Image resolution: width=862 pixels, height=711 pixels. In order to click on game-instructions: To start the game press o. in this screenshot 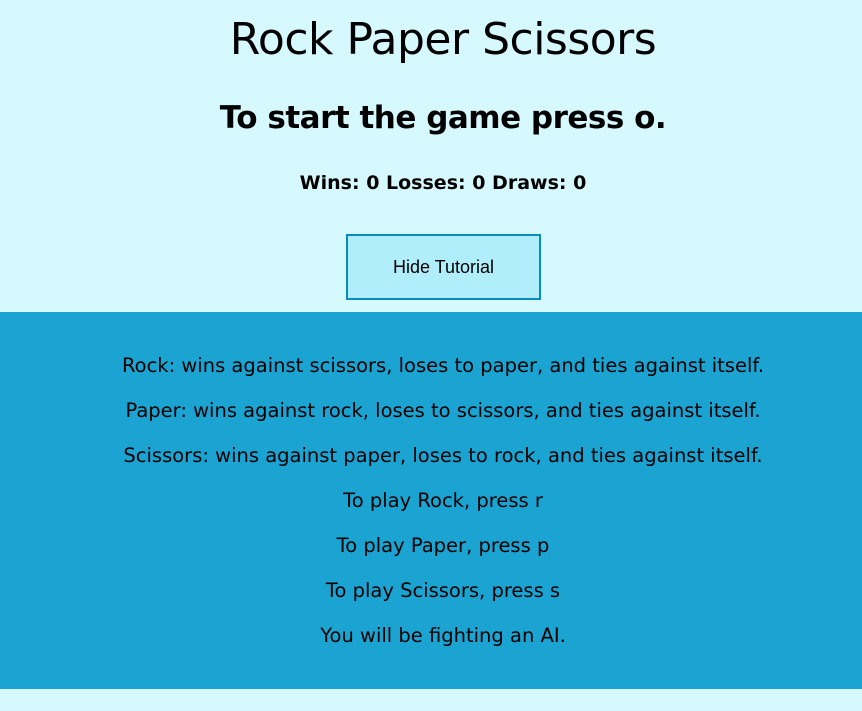, I will do `click(443, 118)`.